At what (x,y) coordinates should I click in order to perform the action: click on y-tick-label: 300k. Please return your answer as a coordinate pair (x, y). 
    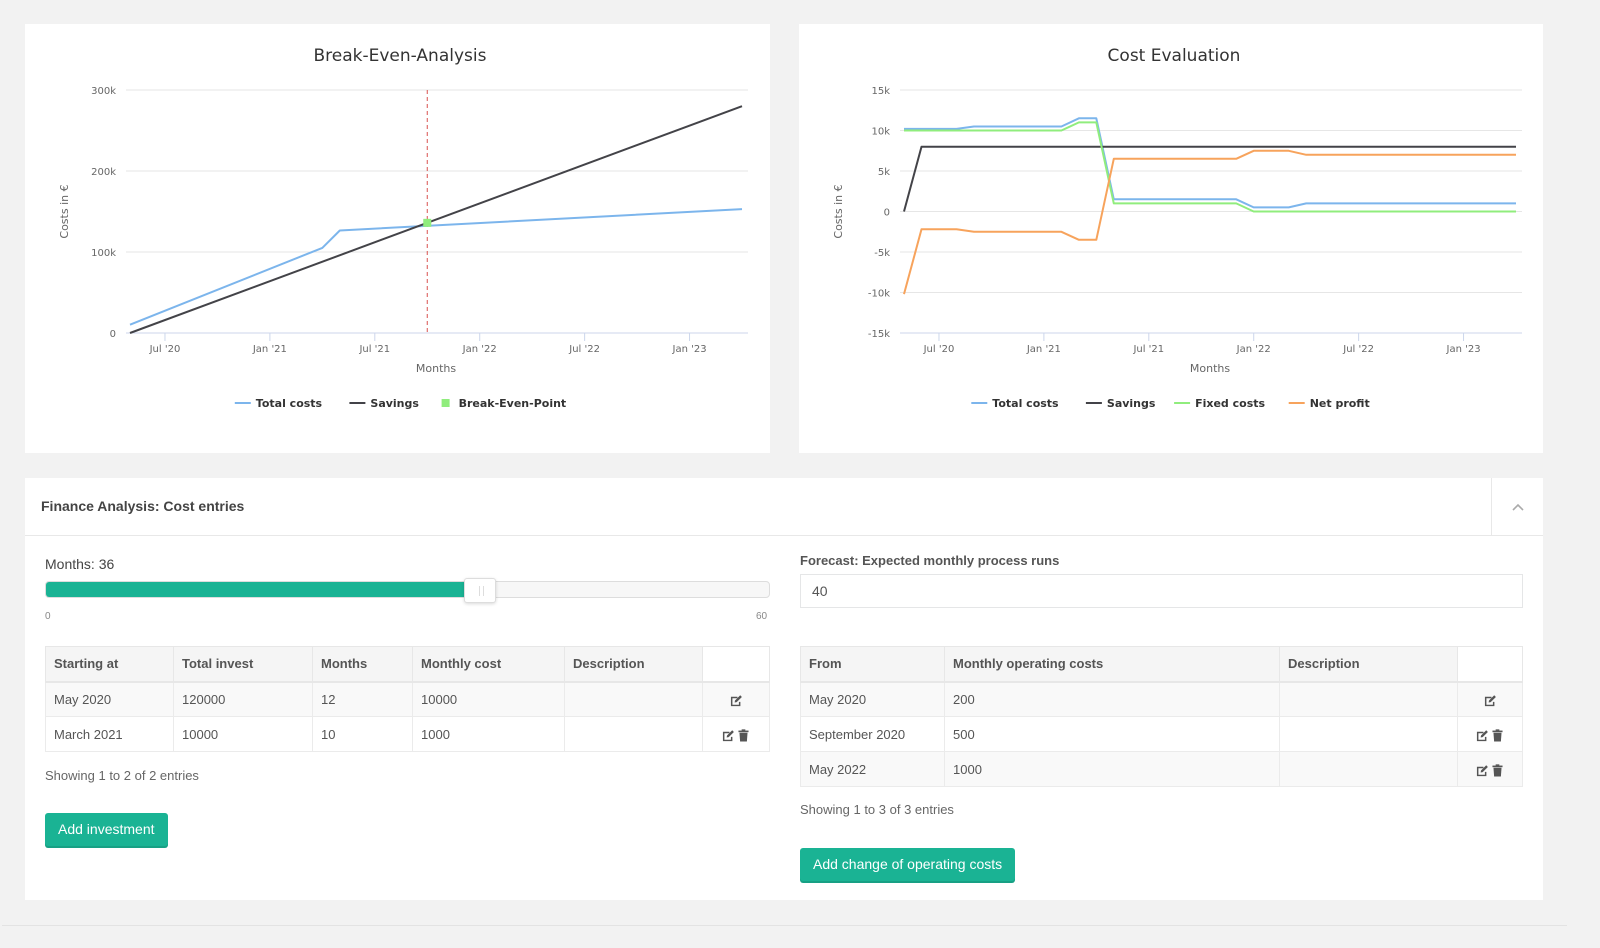
    Looking at the image, I should click on (103, 91).